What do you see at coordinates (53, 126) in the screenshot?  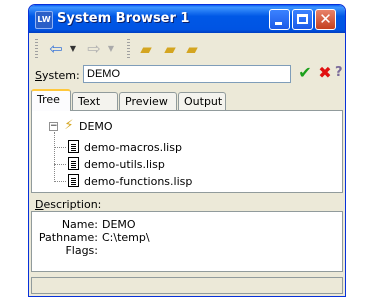 I see `tree-expander-minus: −` at bounding box center [53, 126].